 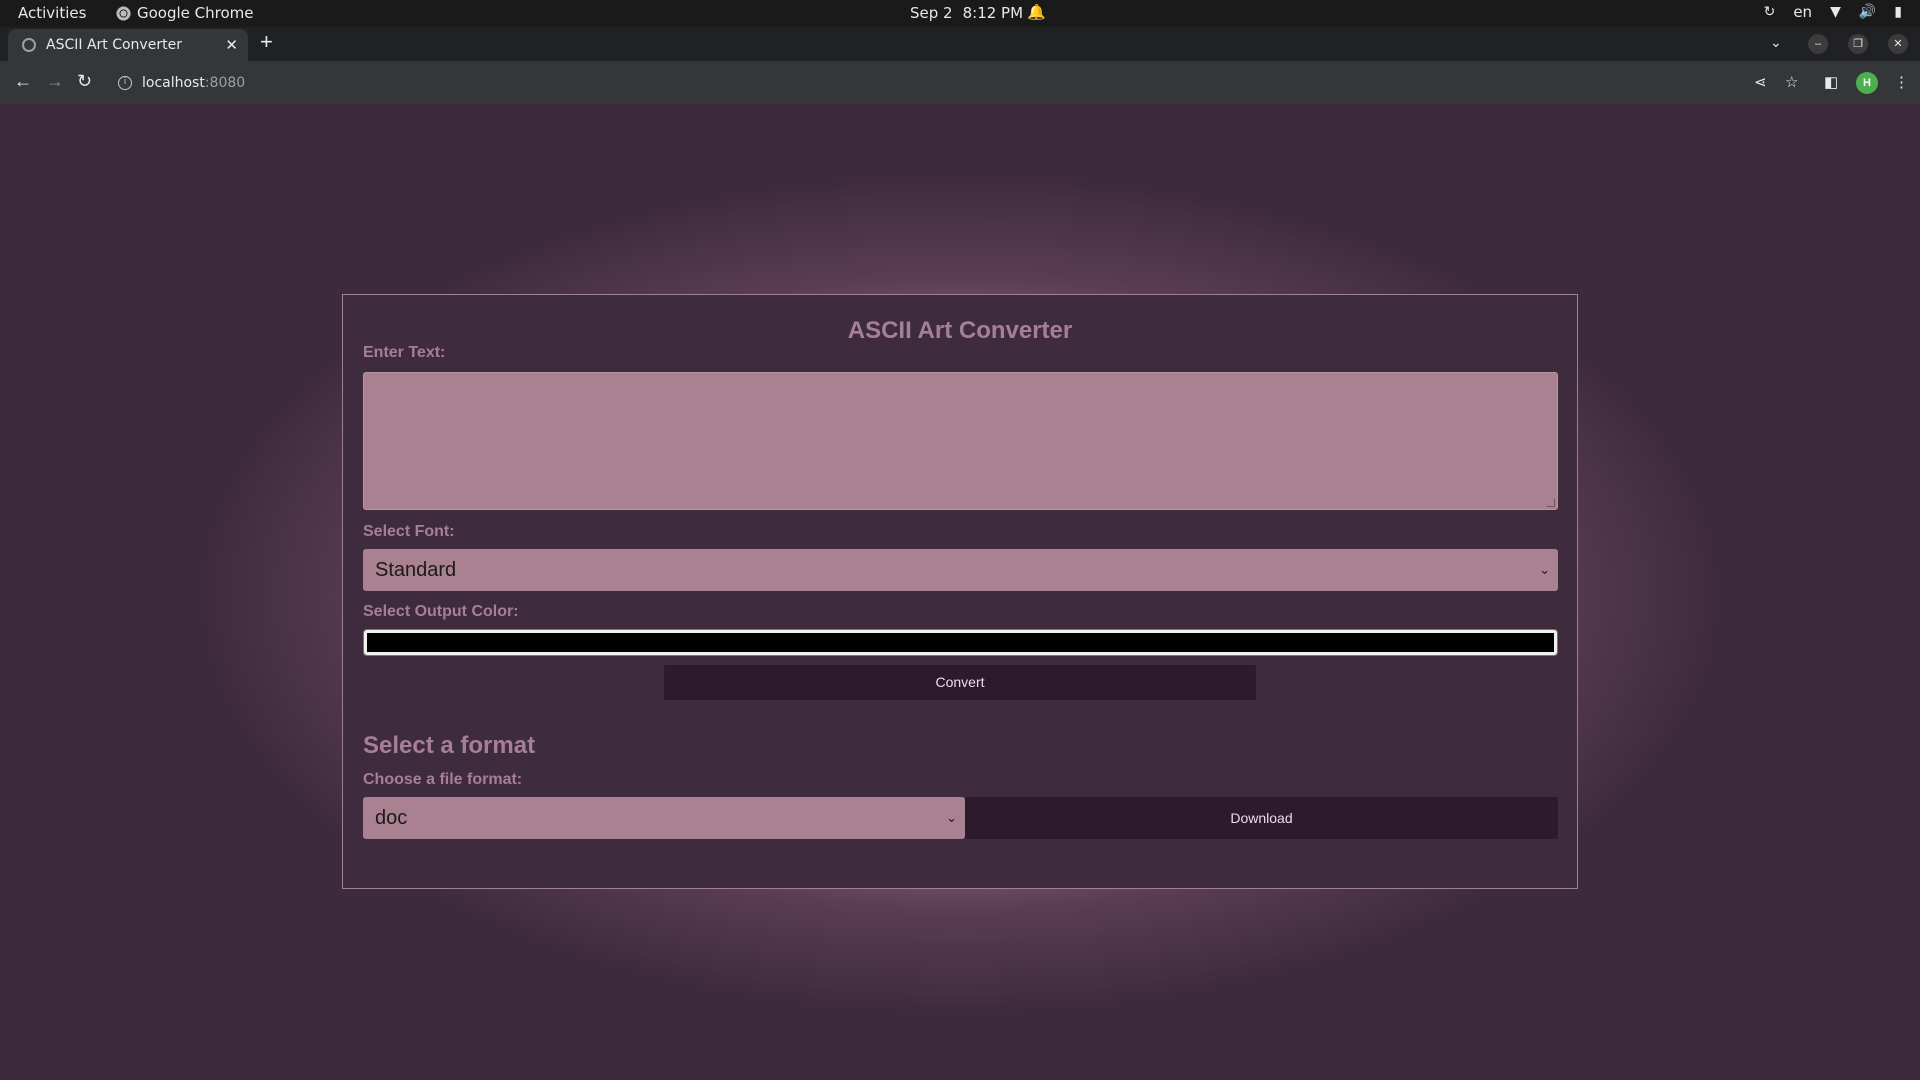 I want to click on color-swatch, so click(x=960, y=642).